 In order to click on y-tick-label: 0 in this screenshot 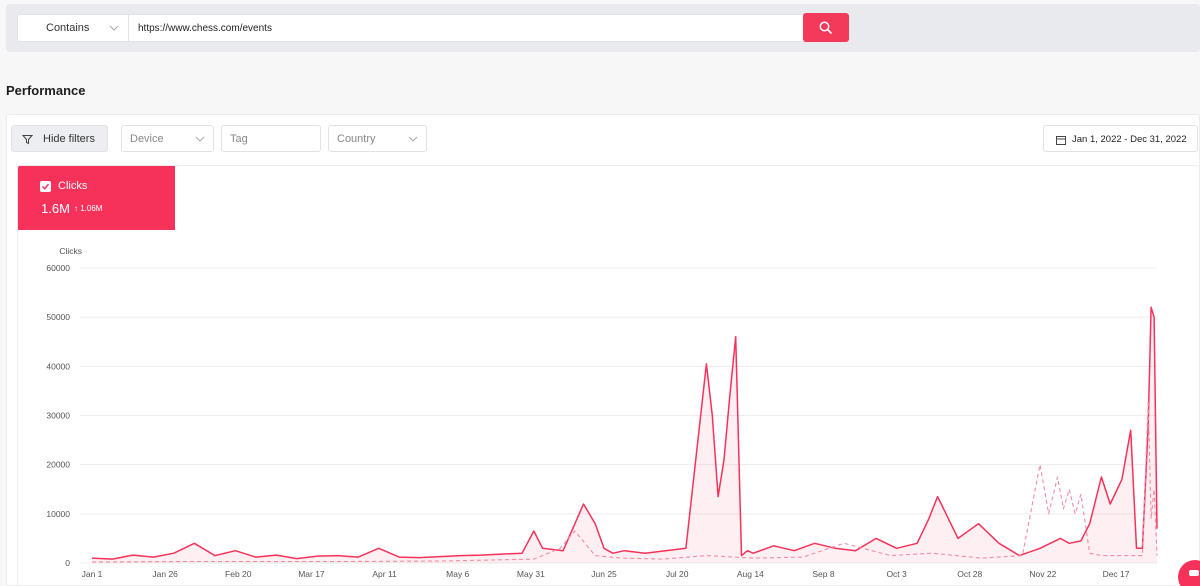, I will do `click(67, 563)`.